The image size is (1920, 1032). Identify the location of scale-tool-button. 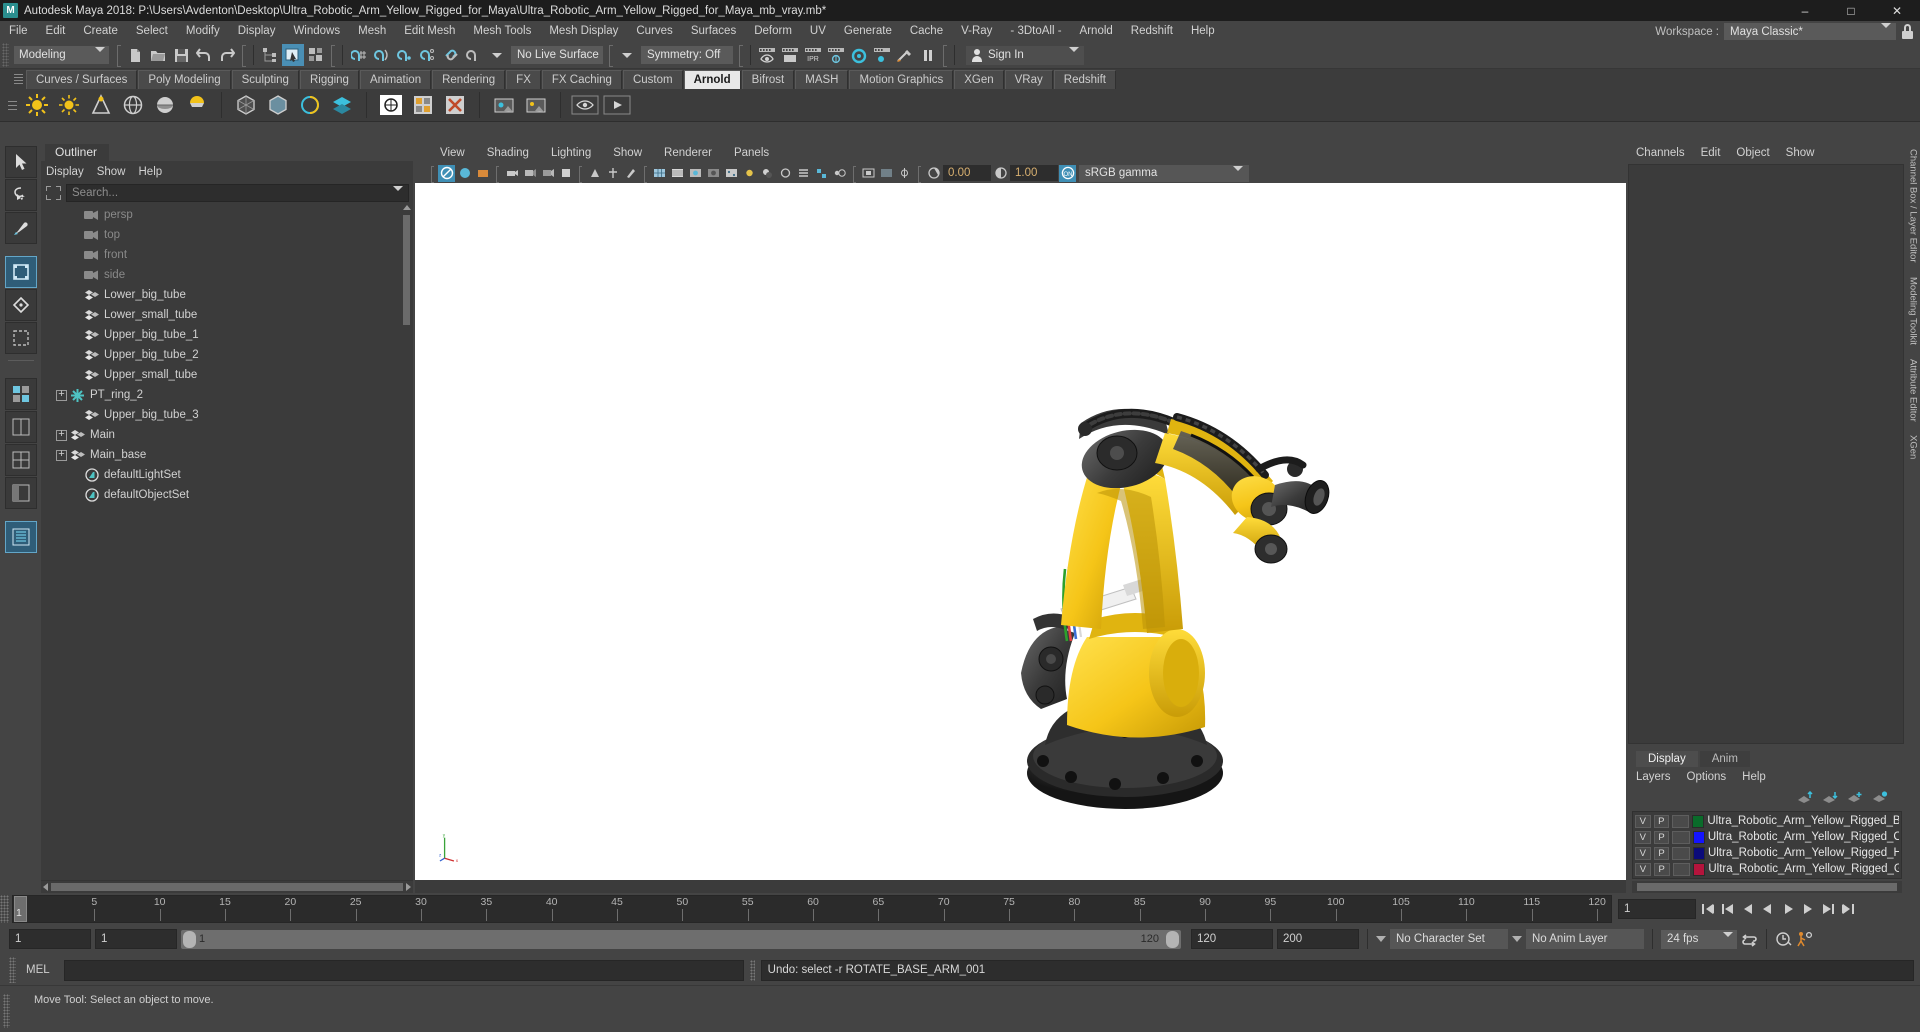
(20, 338).